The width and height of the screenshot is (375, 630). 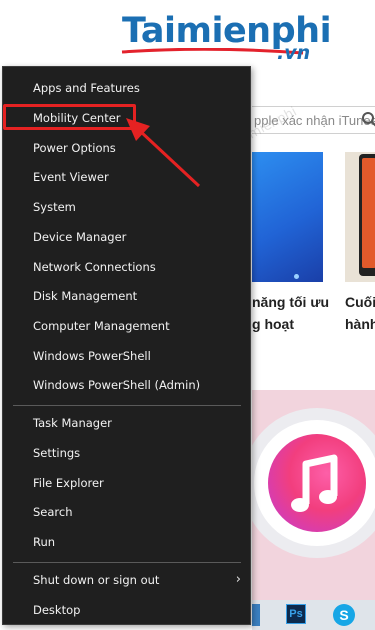 What do you see at coordinates (126, 512) in the screenshot?
I see `menu-item-search: Search` at bounding box center [126, 512].